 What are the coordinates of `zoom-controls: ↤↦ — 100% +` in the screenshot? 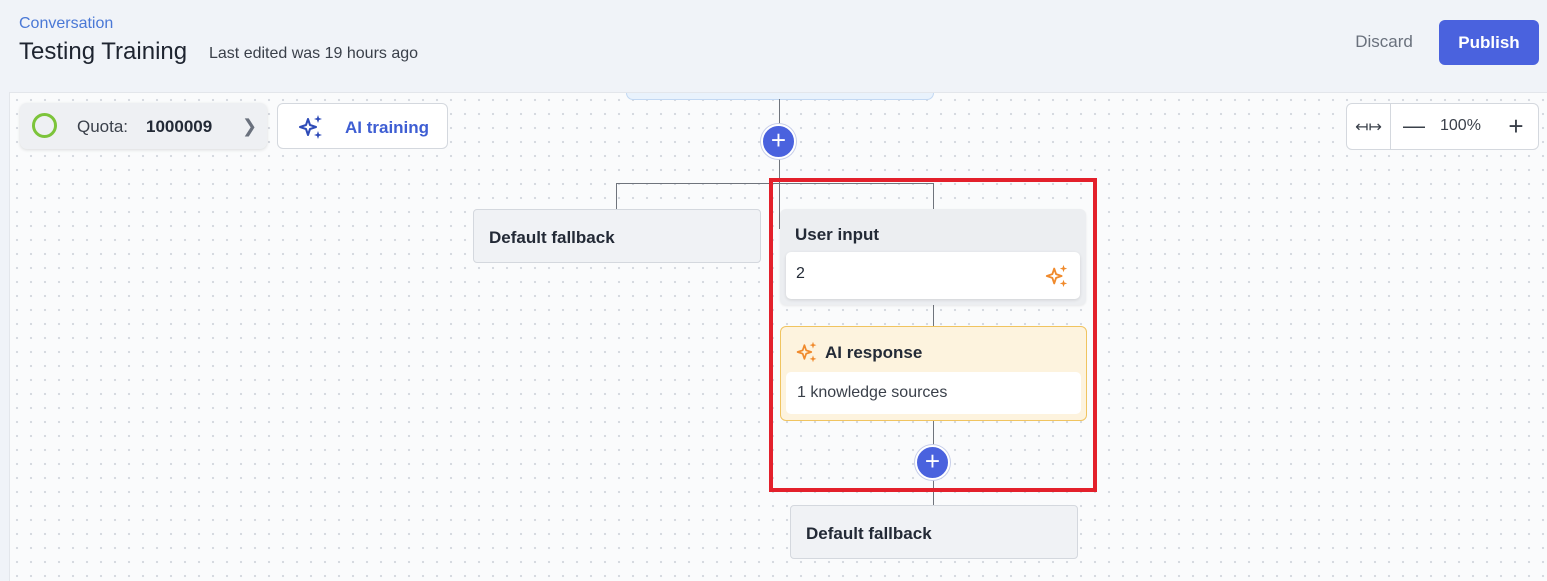 It's located at (1442, 126).